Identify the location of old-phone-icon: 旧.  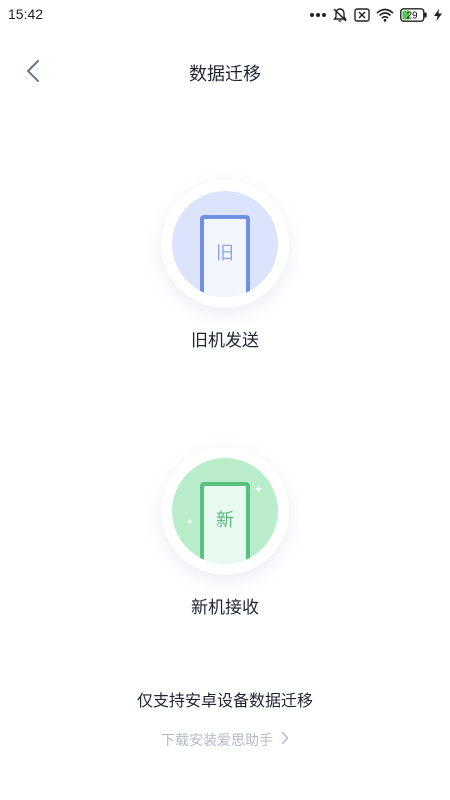
(225, 256).